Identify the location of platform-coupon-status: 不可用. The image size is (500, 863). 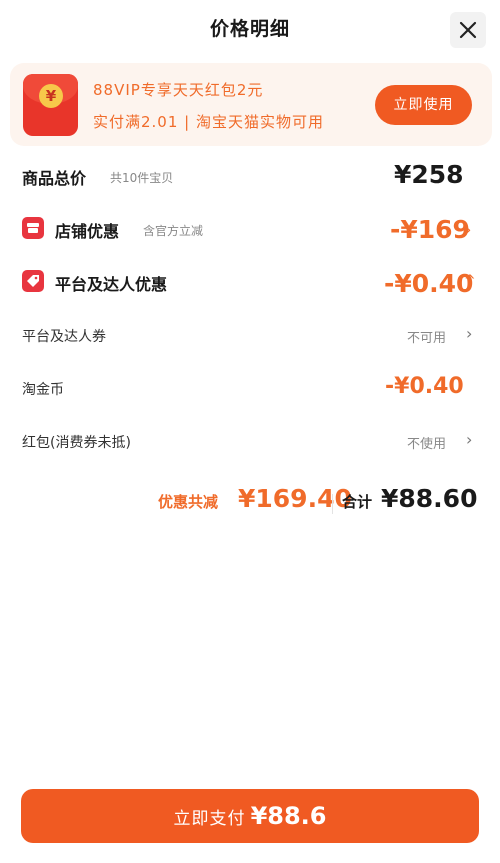
(426, 336).